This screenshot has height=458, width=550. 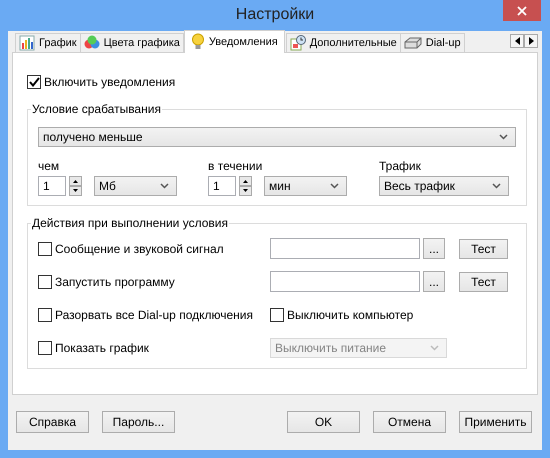 What do you see at coordinates (135, 186) in the screenshot?
I see `unit-dropdown: Мб` at bounding box center [135, 186].